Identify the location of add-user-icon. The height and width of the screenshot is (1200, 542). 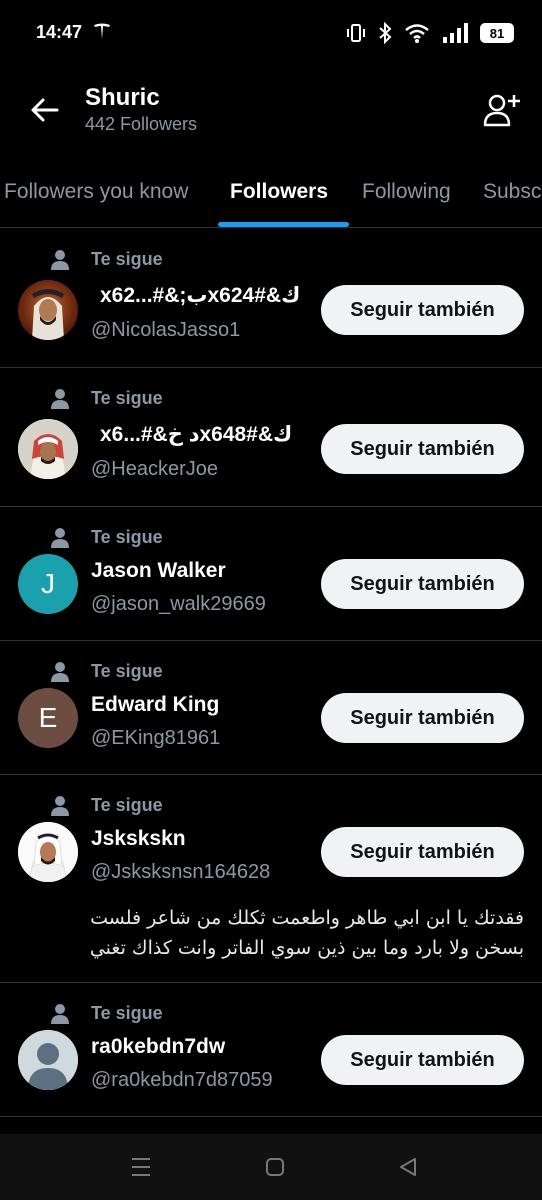
(501, 110).